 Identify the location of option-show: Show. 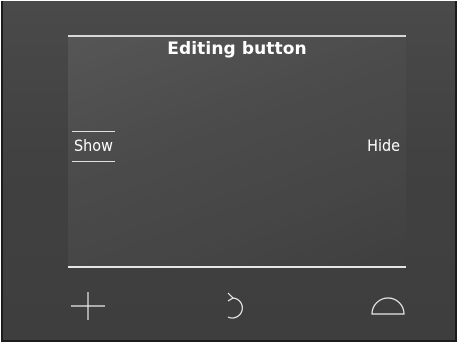
(93, 146).